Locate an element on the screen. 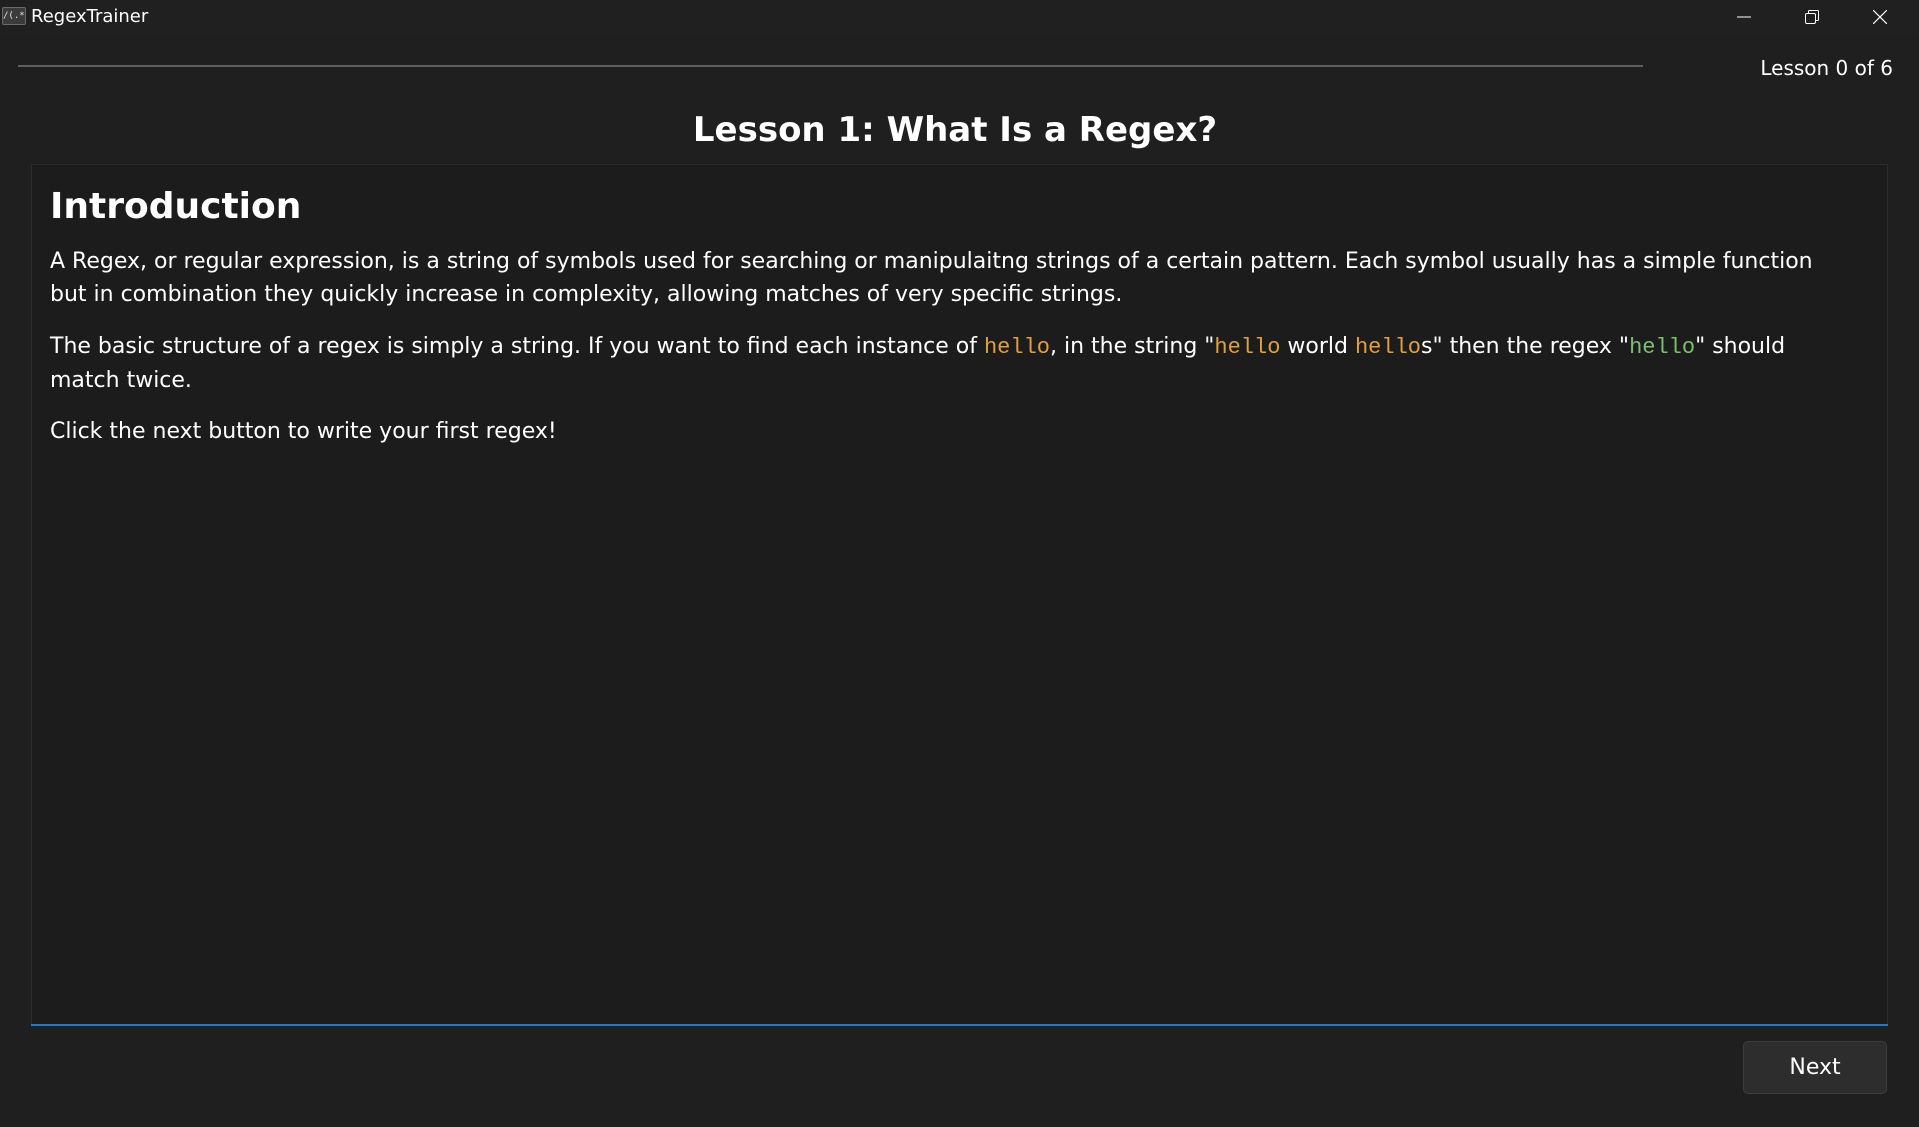 This screenshot has height=1127, width=1919. regex-example: hello is located at coordinates (1662, 347).